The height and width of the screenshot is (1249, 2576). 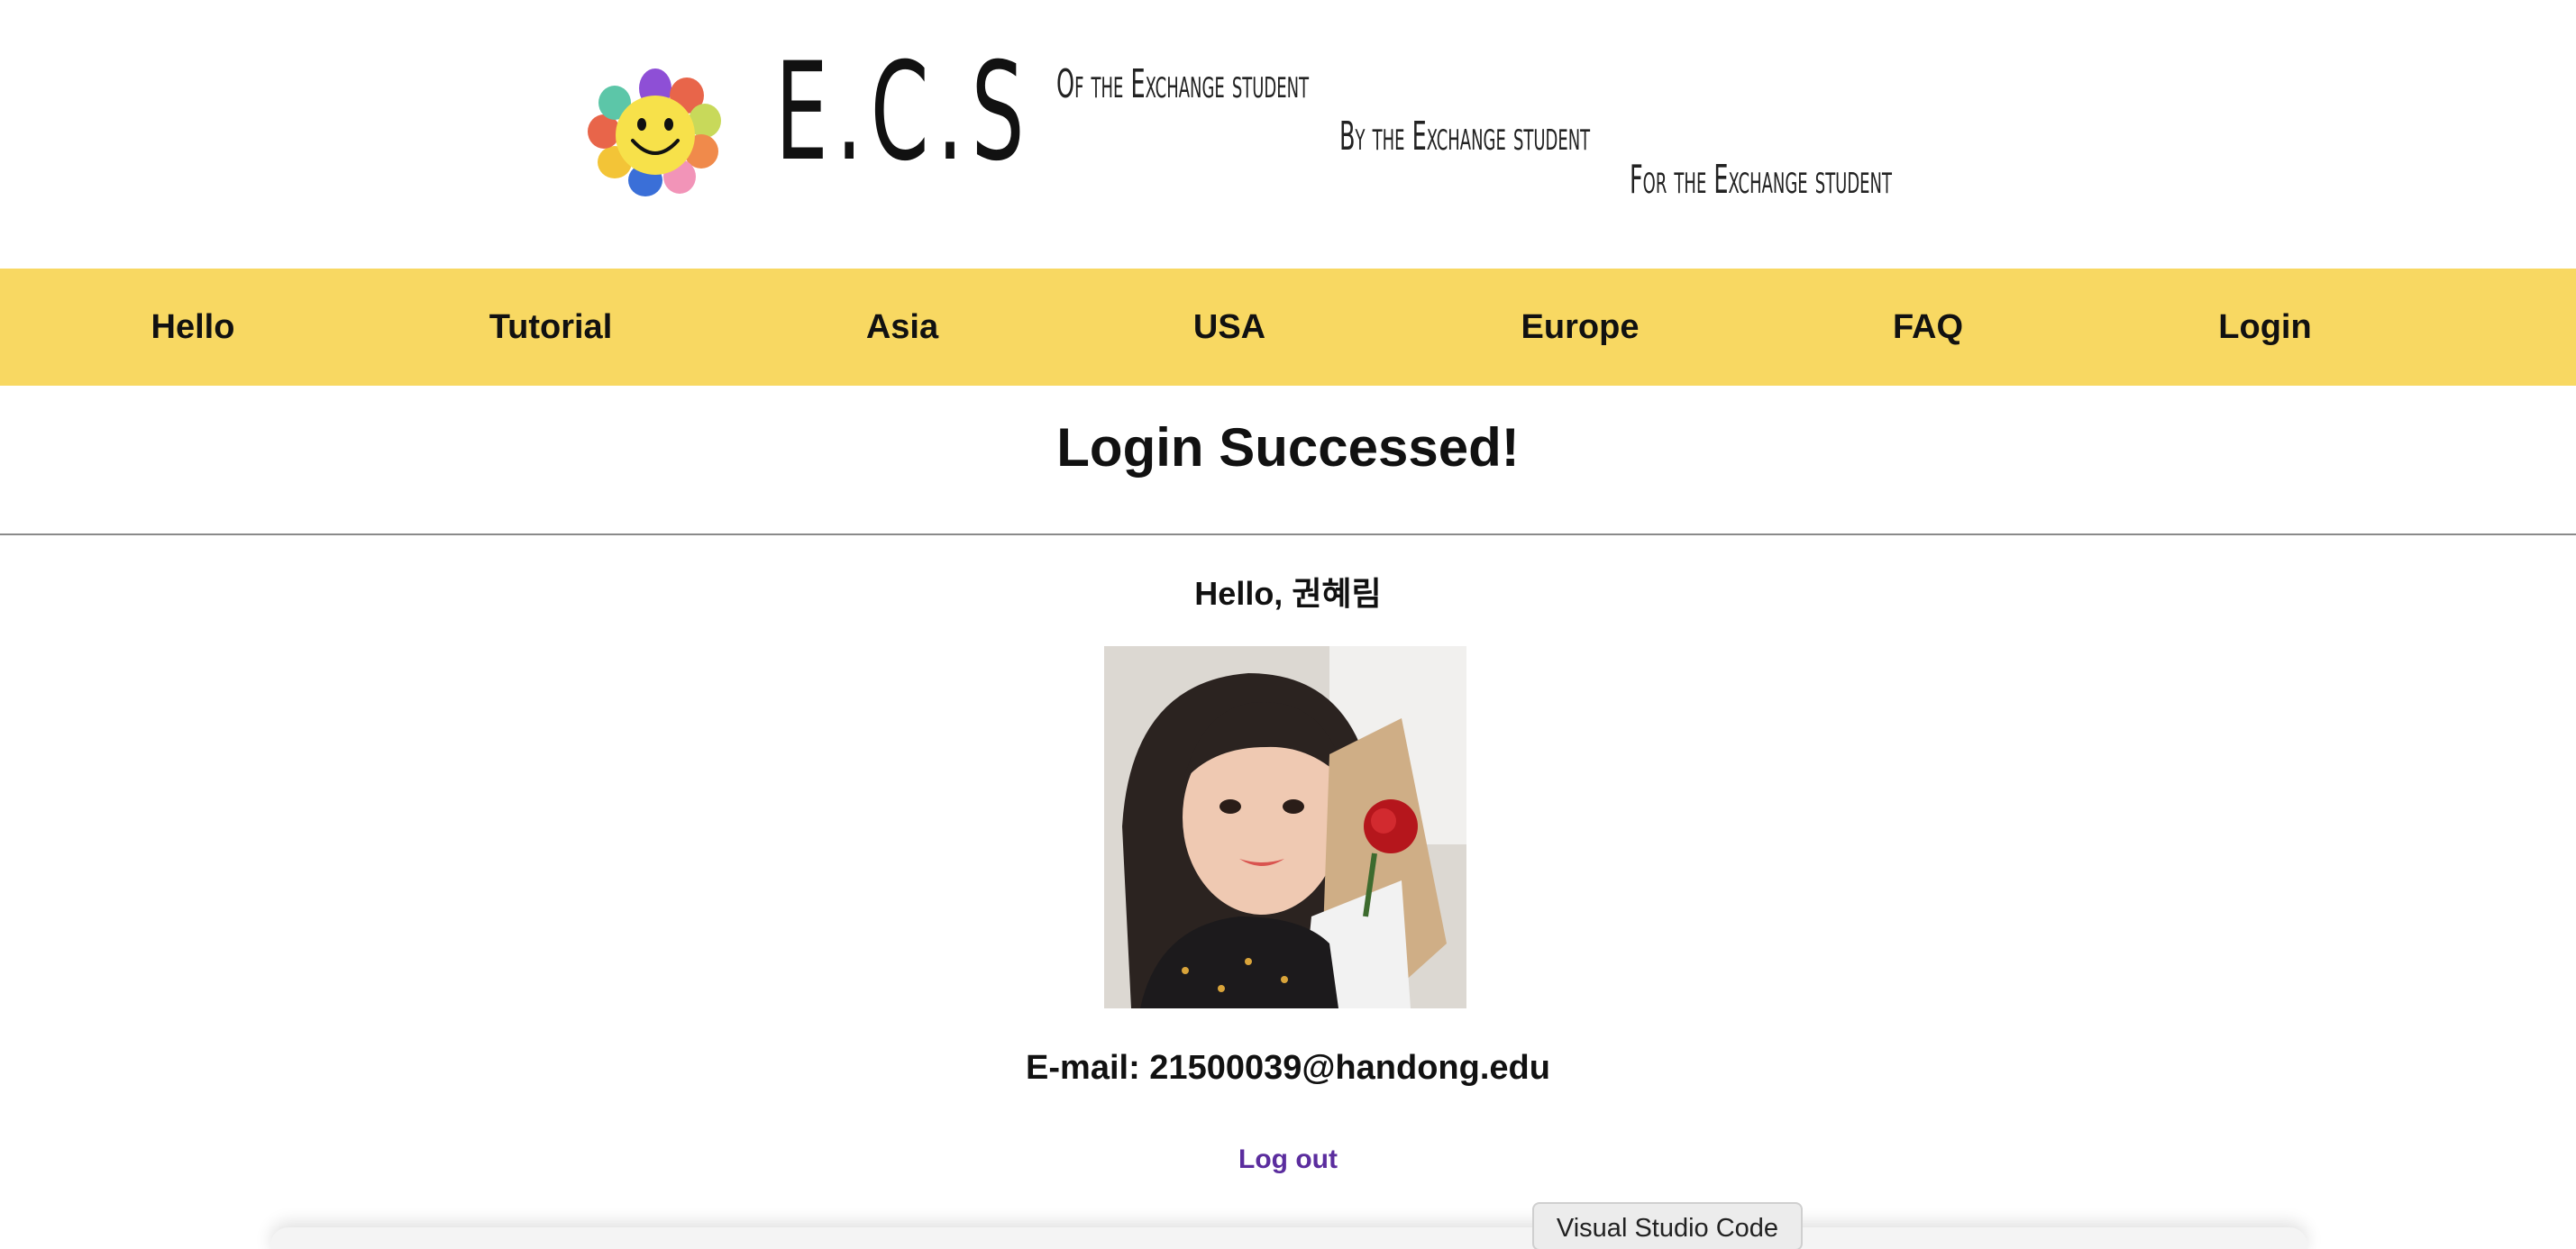 I want to click on nav-item-faq: FAQ, so click(x=1928, y=327).